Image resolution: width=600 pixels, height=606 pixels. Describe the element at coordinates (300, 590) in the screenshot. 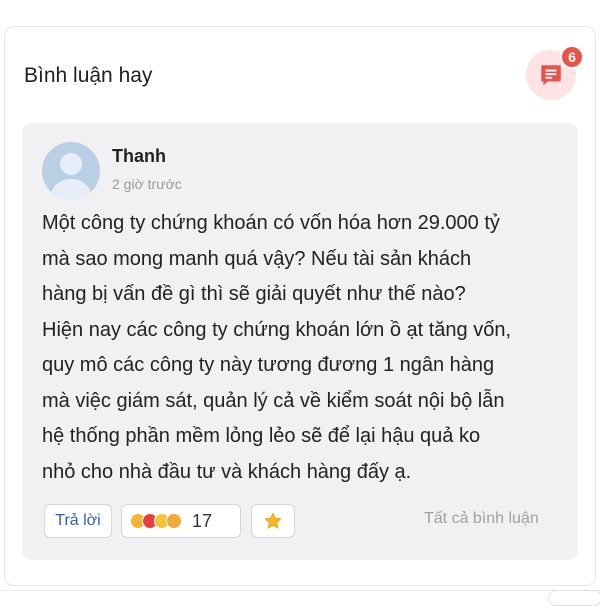

I see `divider` at that location.